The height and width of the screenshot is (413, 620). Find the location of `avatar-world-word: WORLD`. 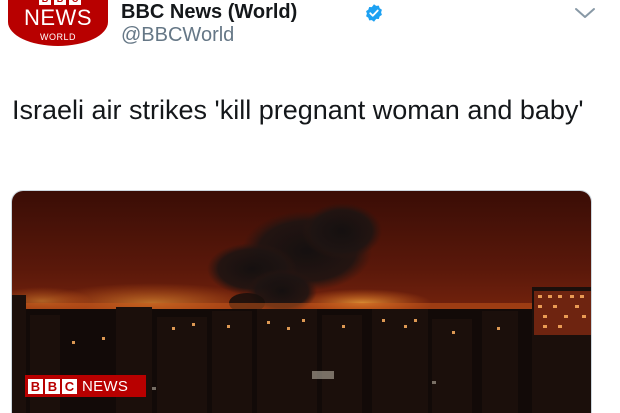

avatar-world-word: WORLD is located at coordinates (58, 37).